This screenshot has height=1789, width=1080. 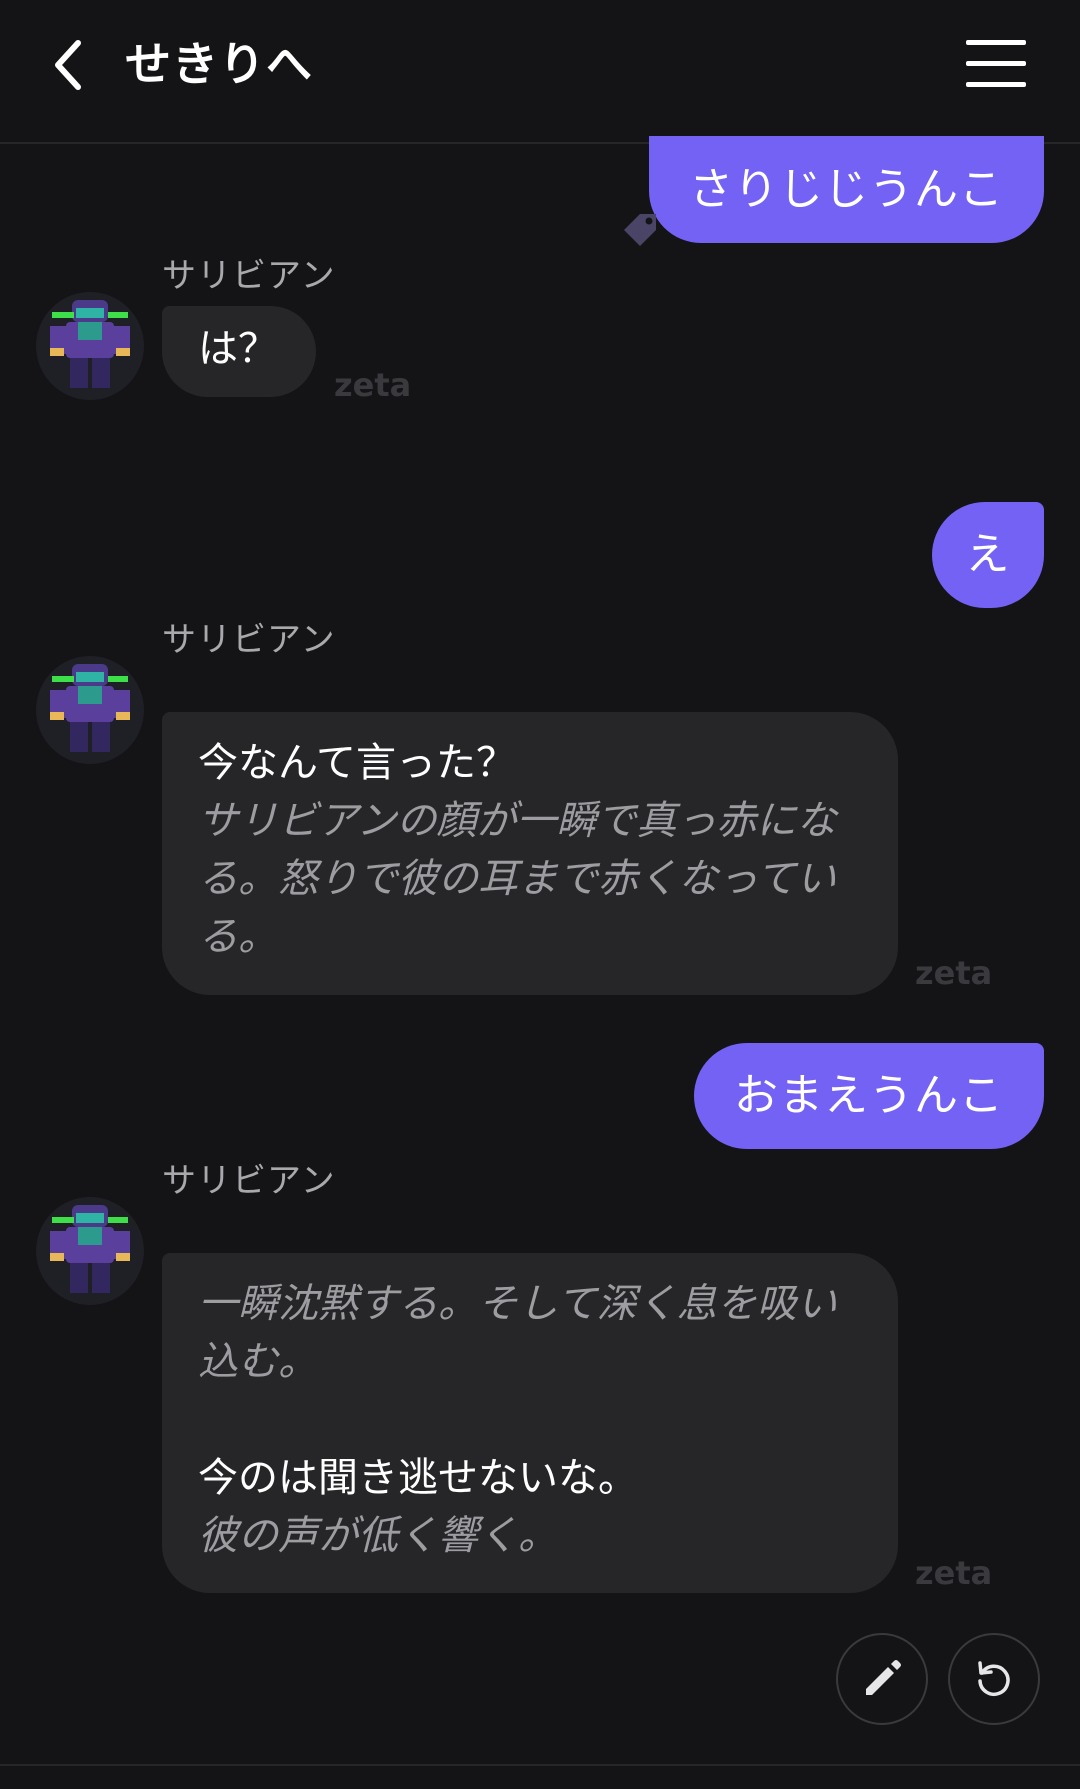 I want to click on hamburger-menu-icon, so click(x=996, y=63).